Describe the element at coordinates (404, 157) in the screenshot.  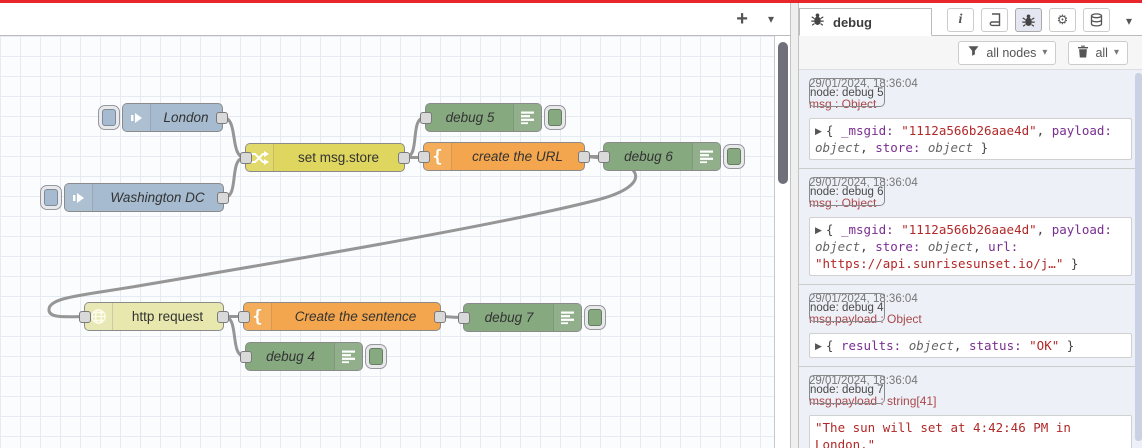
I see `set-msg-store-out-port` at that location.